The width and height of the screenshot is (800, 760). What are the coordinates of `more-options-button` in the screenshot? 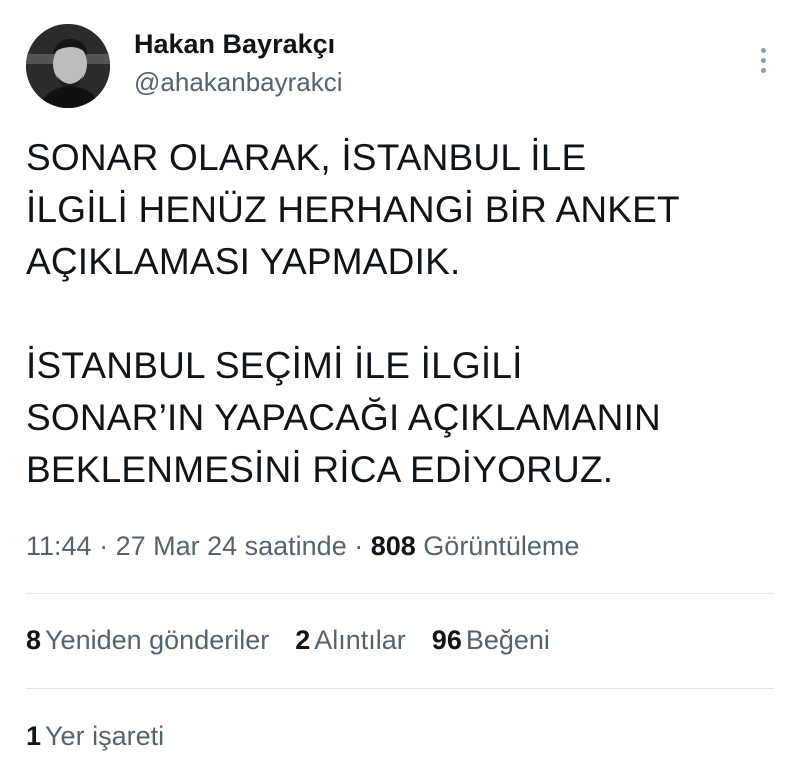 It's located at (763, 60).